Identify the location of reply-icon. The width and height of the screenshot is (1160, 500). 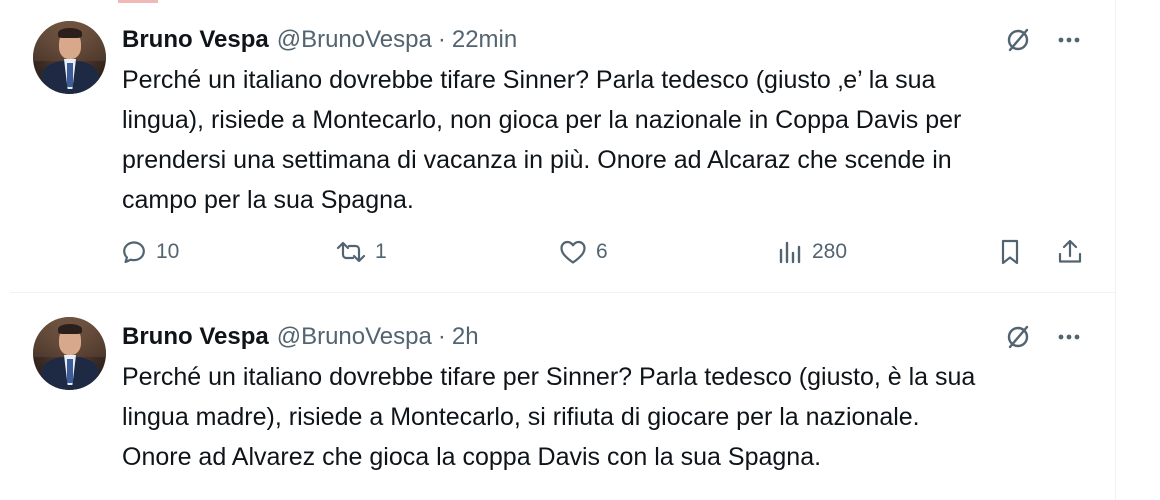
(134, 252).